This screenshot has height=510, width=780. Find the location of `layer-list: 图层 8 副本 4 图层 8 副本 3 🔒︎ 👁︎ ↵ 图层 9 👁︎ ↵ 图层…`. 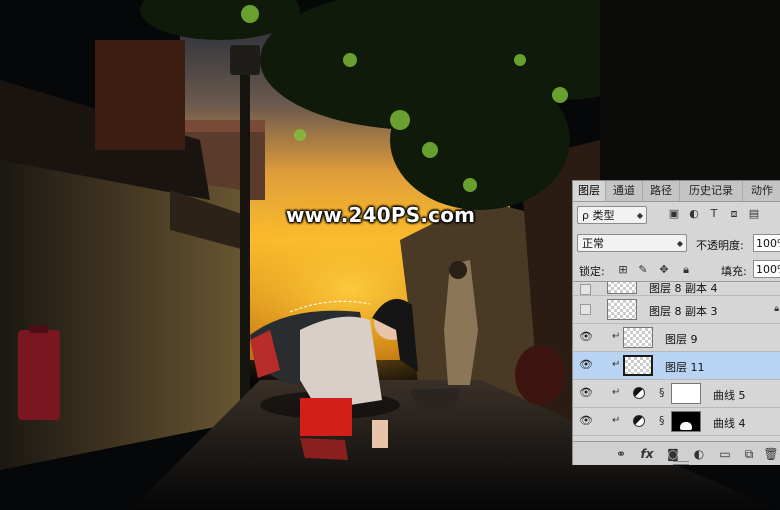

layer-list: 图层 8 副本 4 图层 8 副本 3 🔒︎ 👁︎ ↵ 图层 9 👁︎ ↵ 图层… is located at coordinates (676, 361).